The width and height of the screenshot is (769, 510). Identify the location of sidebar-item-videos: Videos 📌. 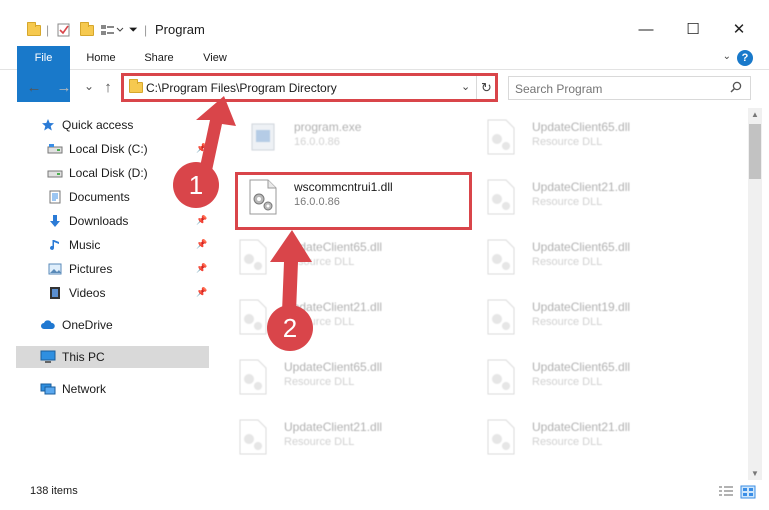
(105, 293).